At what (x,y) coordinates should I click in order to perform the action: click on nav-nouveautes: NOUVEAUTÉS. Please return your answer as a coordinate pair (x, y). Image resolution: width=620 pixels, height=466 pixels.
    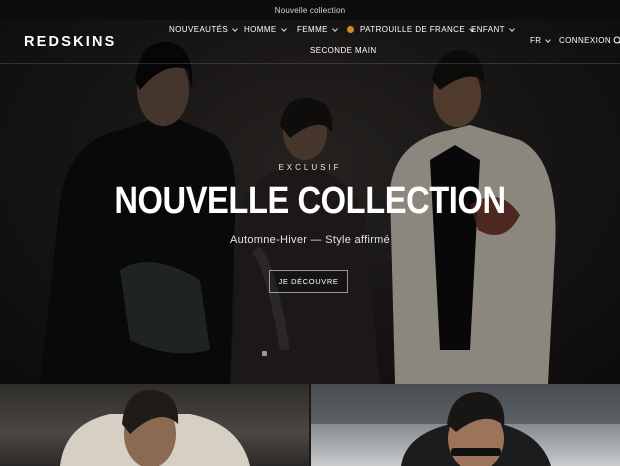
    Looking at the image, I should click on (203, 29).